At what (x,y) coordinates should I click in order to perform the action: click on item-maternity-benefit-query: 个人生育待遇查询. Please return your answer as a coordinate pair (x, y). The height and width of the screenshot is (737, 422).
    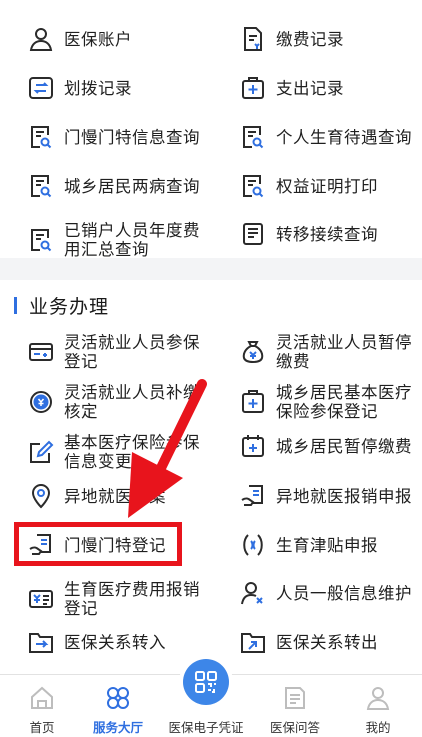
    Looking at the image, I should click on (331, 137).